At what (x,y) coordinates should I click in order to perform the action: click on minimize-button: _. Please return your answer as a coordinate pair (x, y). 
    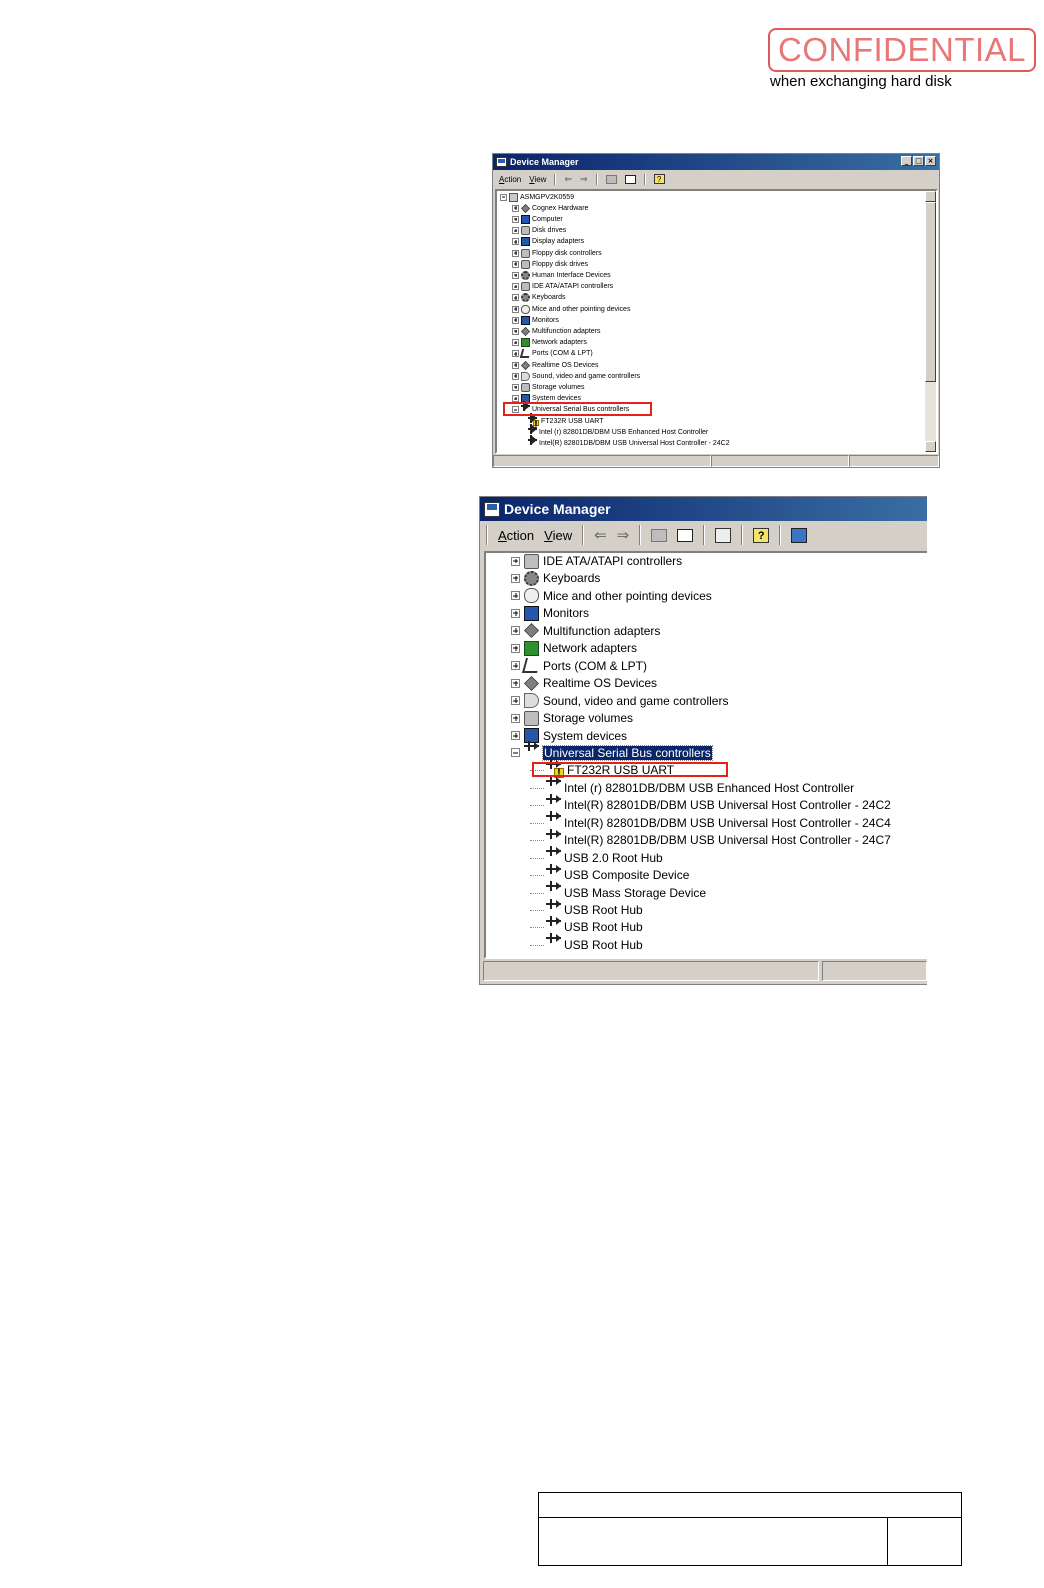
    Looking at the image, I should click on (906, 161).